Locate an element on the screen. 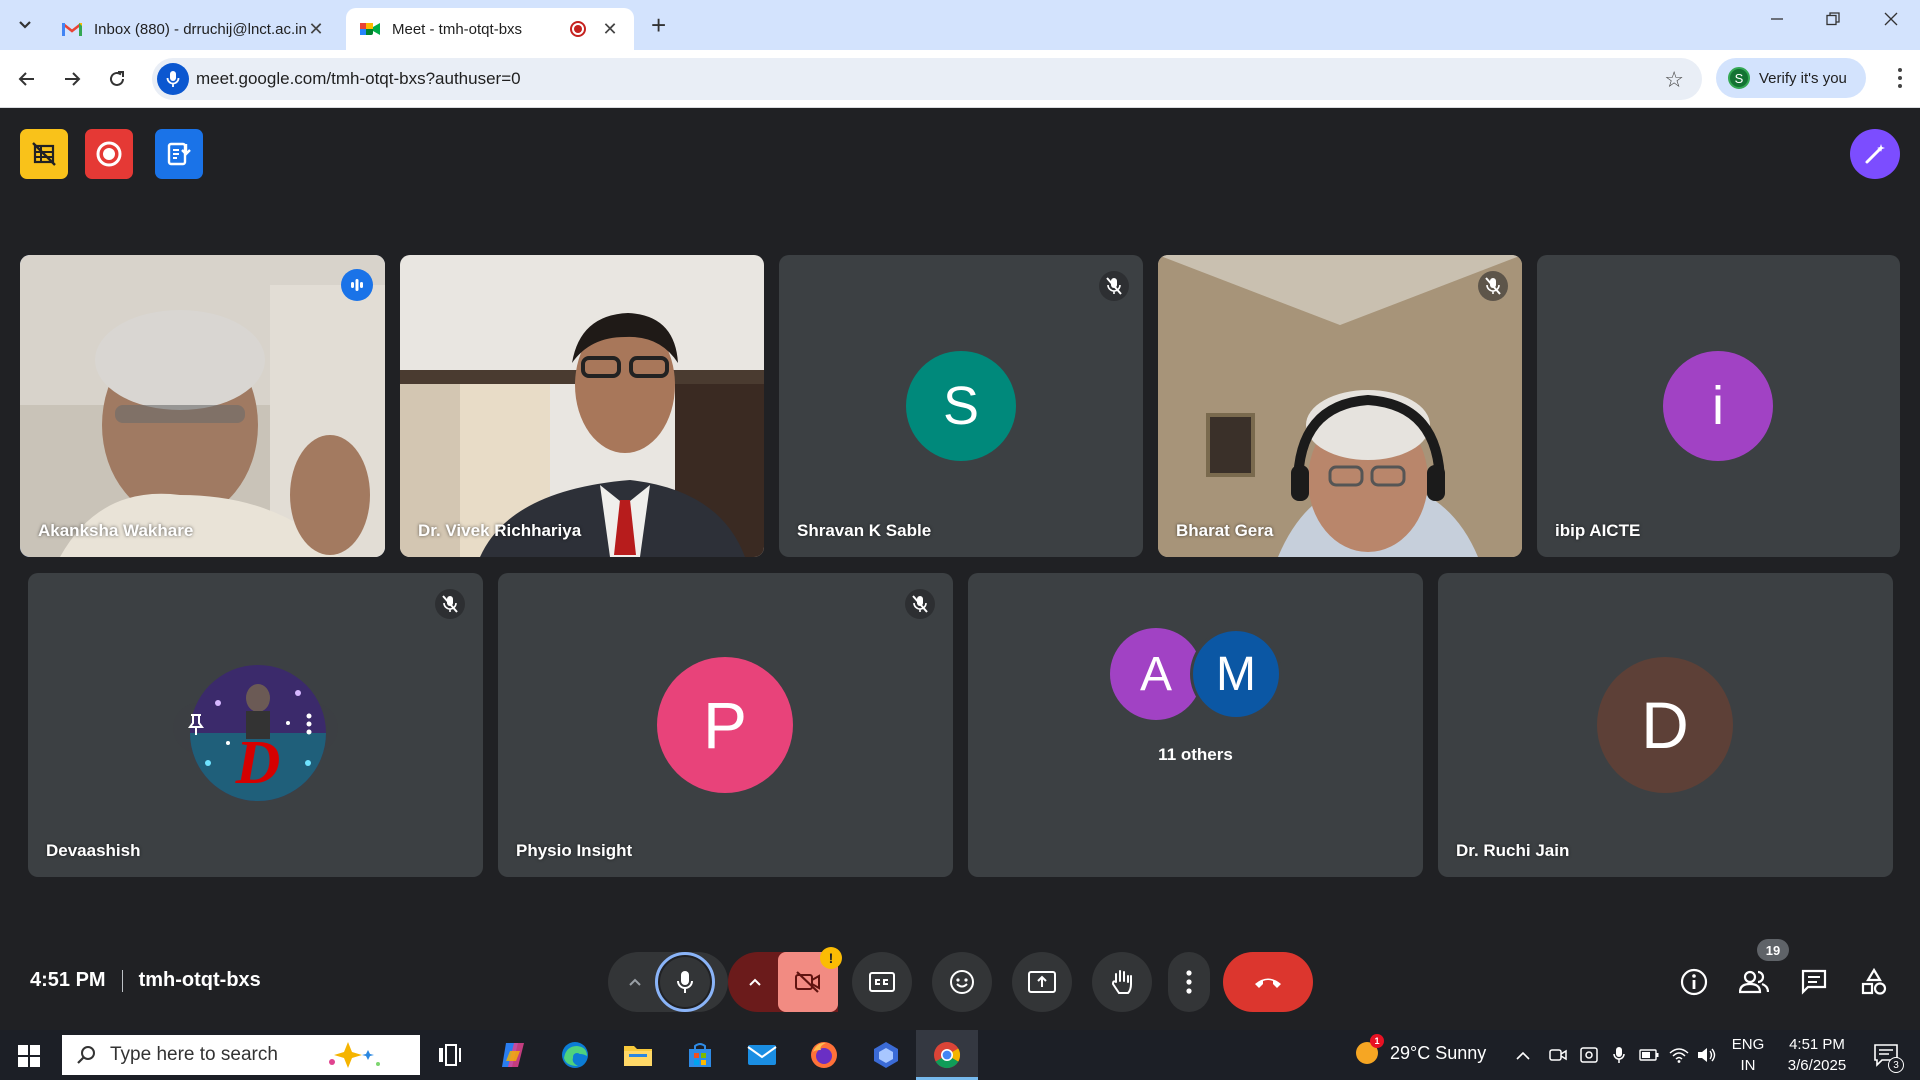 The height and width of the screenshot is (1080, 1920). chrome-icon is located at coordinates (947, 1055).